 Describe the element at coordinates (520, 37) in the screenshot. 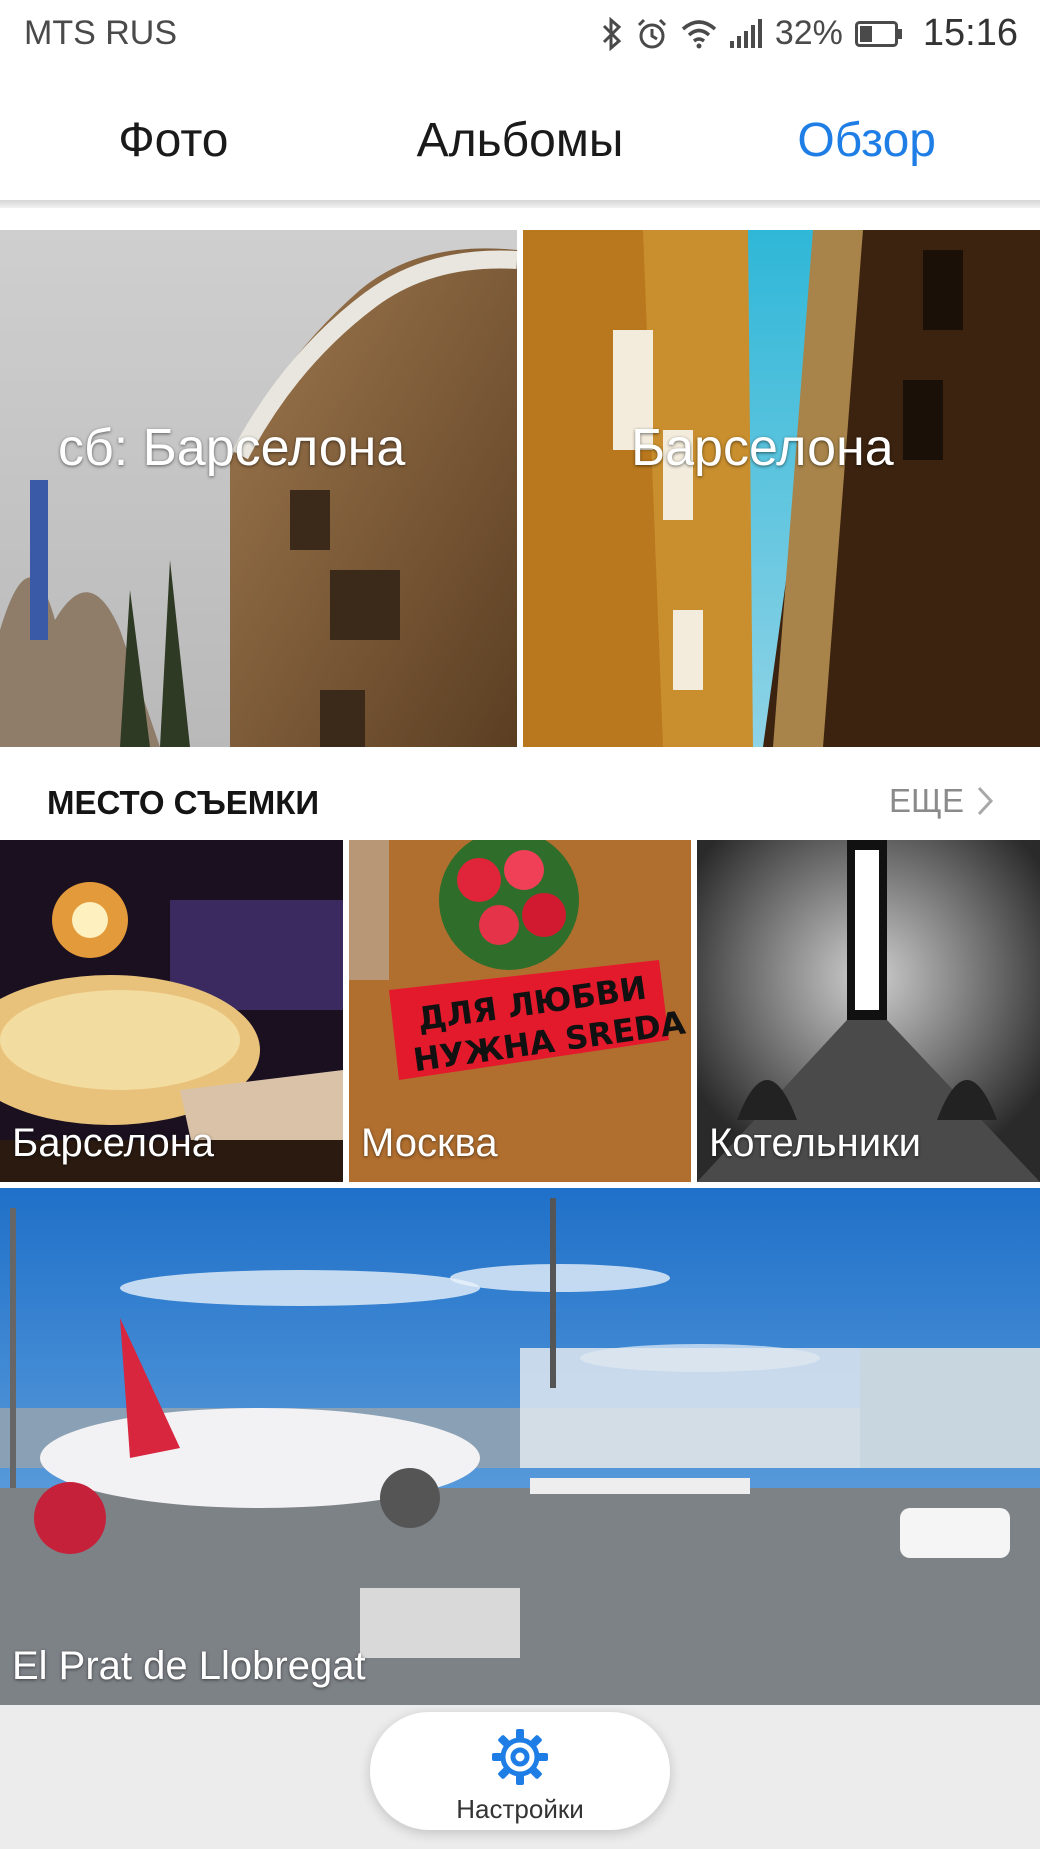

I see `status-bar: MTS RUS 32% 15:16` at that location.